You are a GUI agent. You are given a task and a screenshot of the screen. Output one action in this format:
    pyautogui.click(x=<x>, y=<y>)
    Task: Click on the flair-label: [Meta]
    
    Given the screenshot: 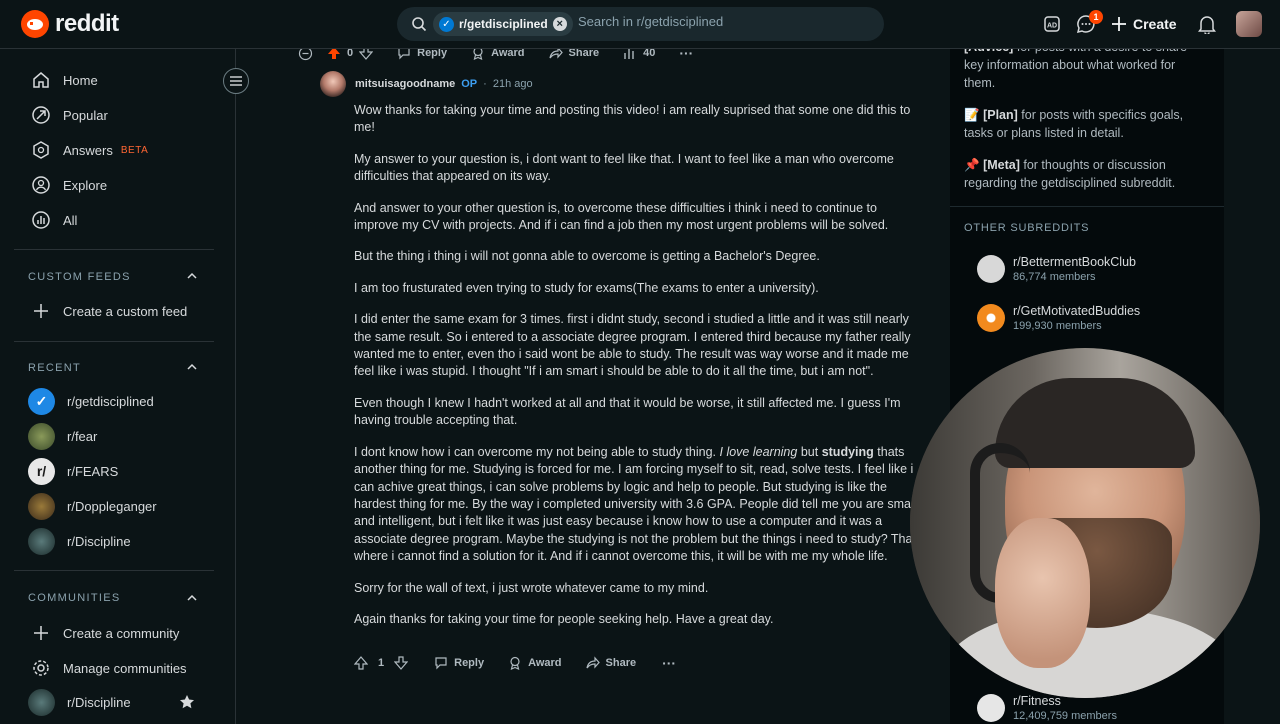 What is the action you would take?
    pyautogui.click(x=1001, y=165)
    